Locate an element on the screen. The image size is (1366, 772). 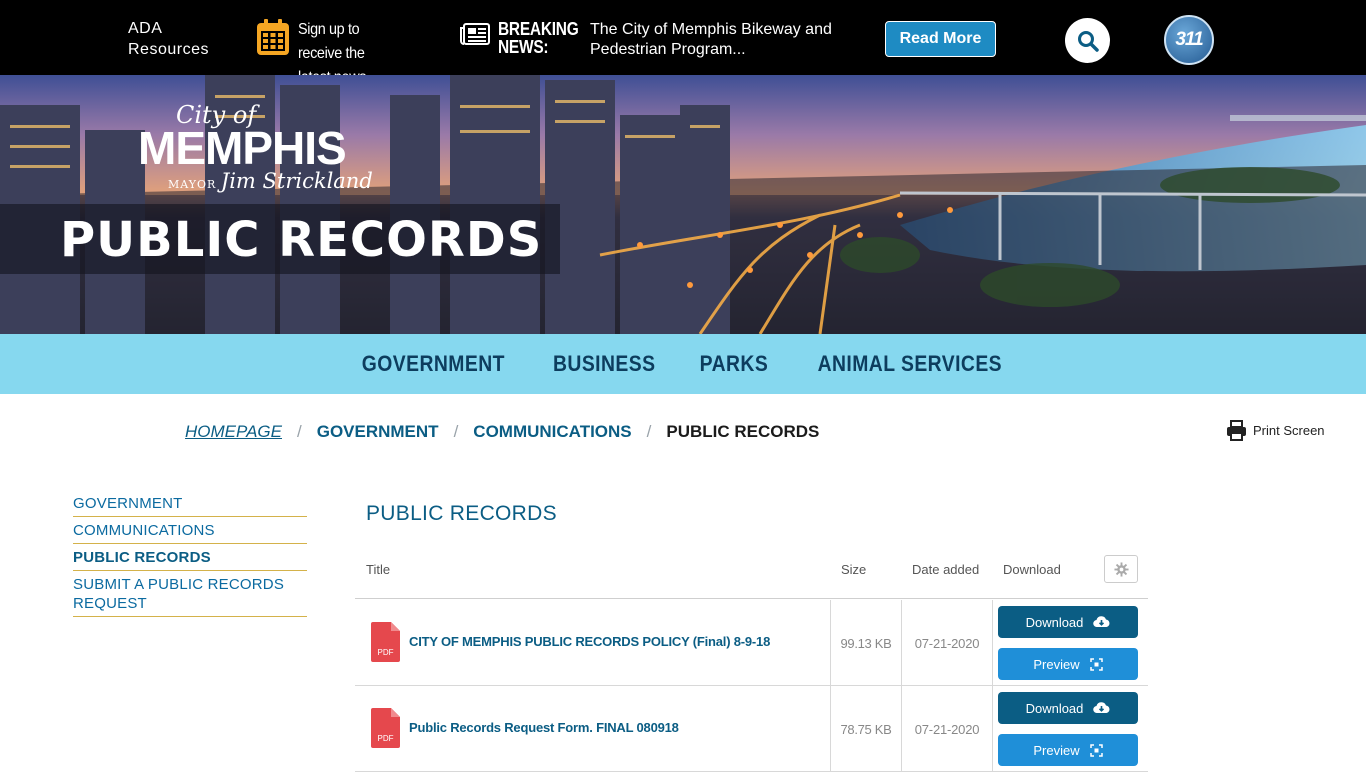
column-title: Title is located at coordinates (378, 569).